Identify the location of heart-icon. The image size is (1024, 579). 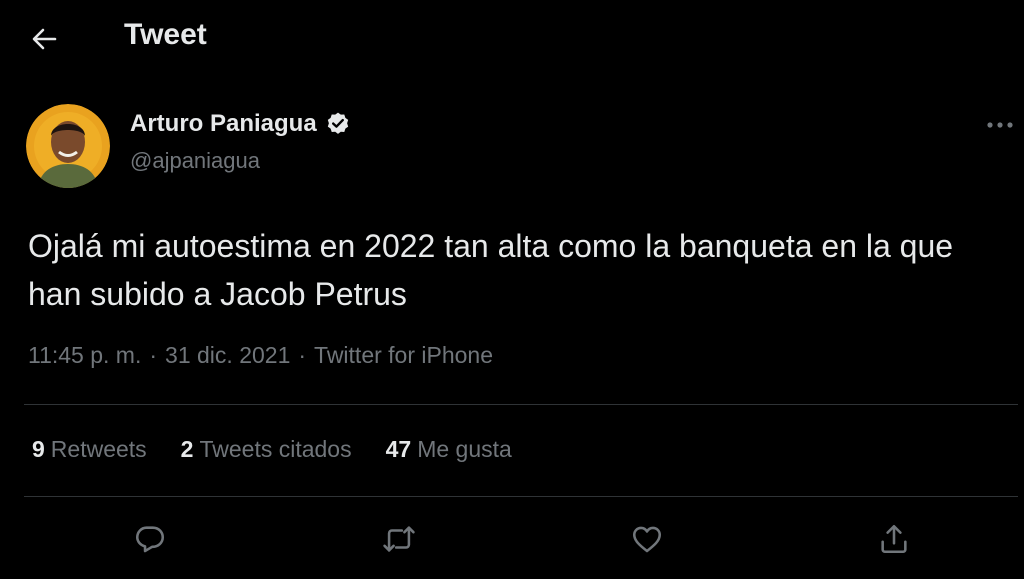
(647, 539).